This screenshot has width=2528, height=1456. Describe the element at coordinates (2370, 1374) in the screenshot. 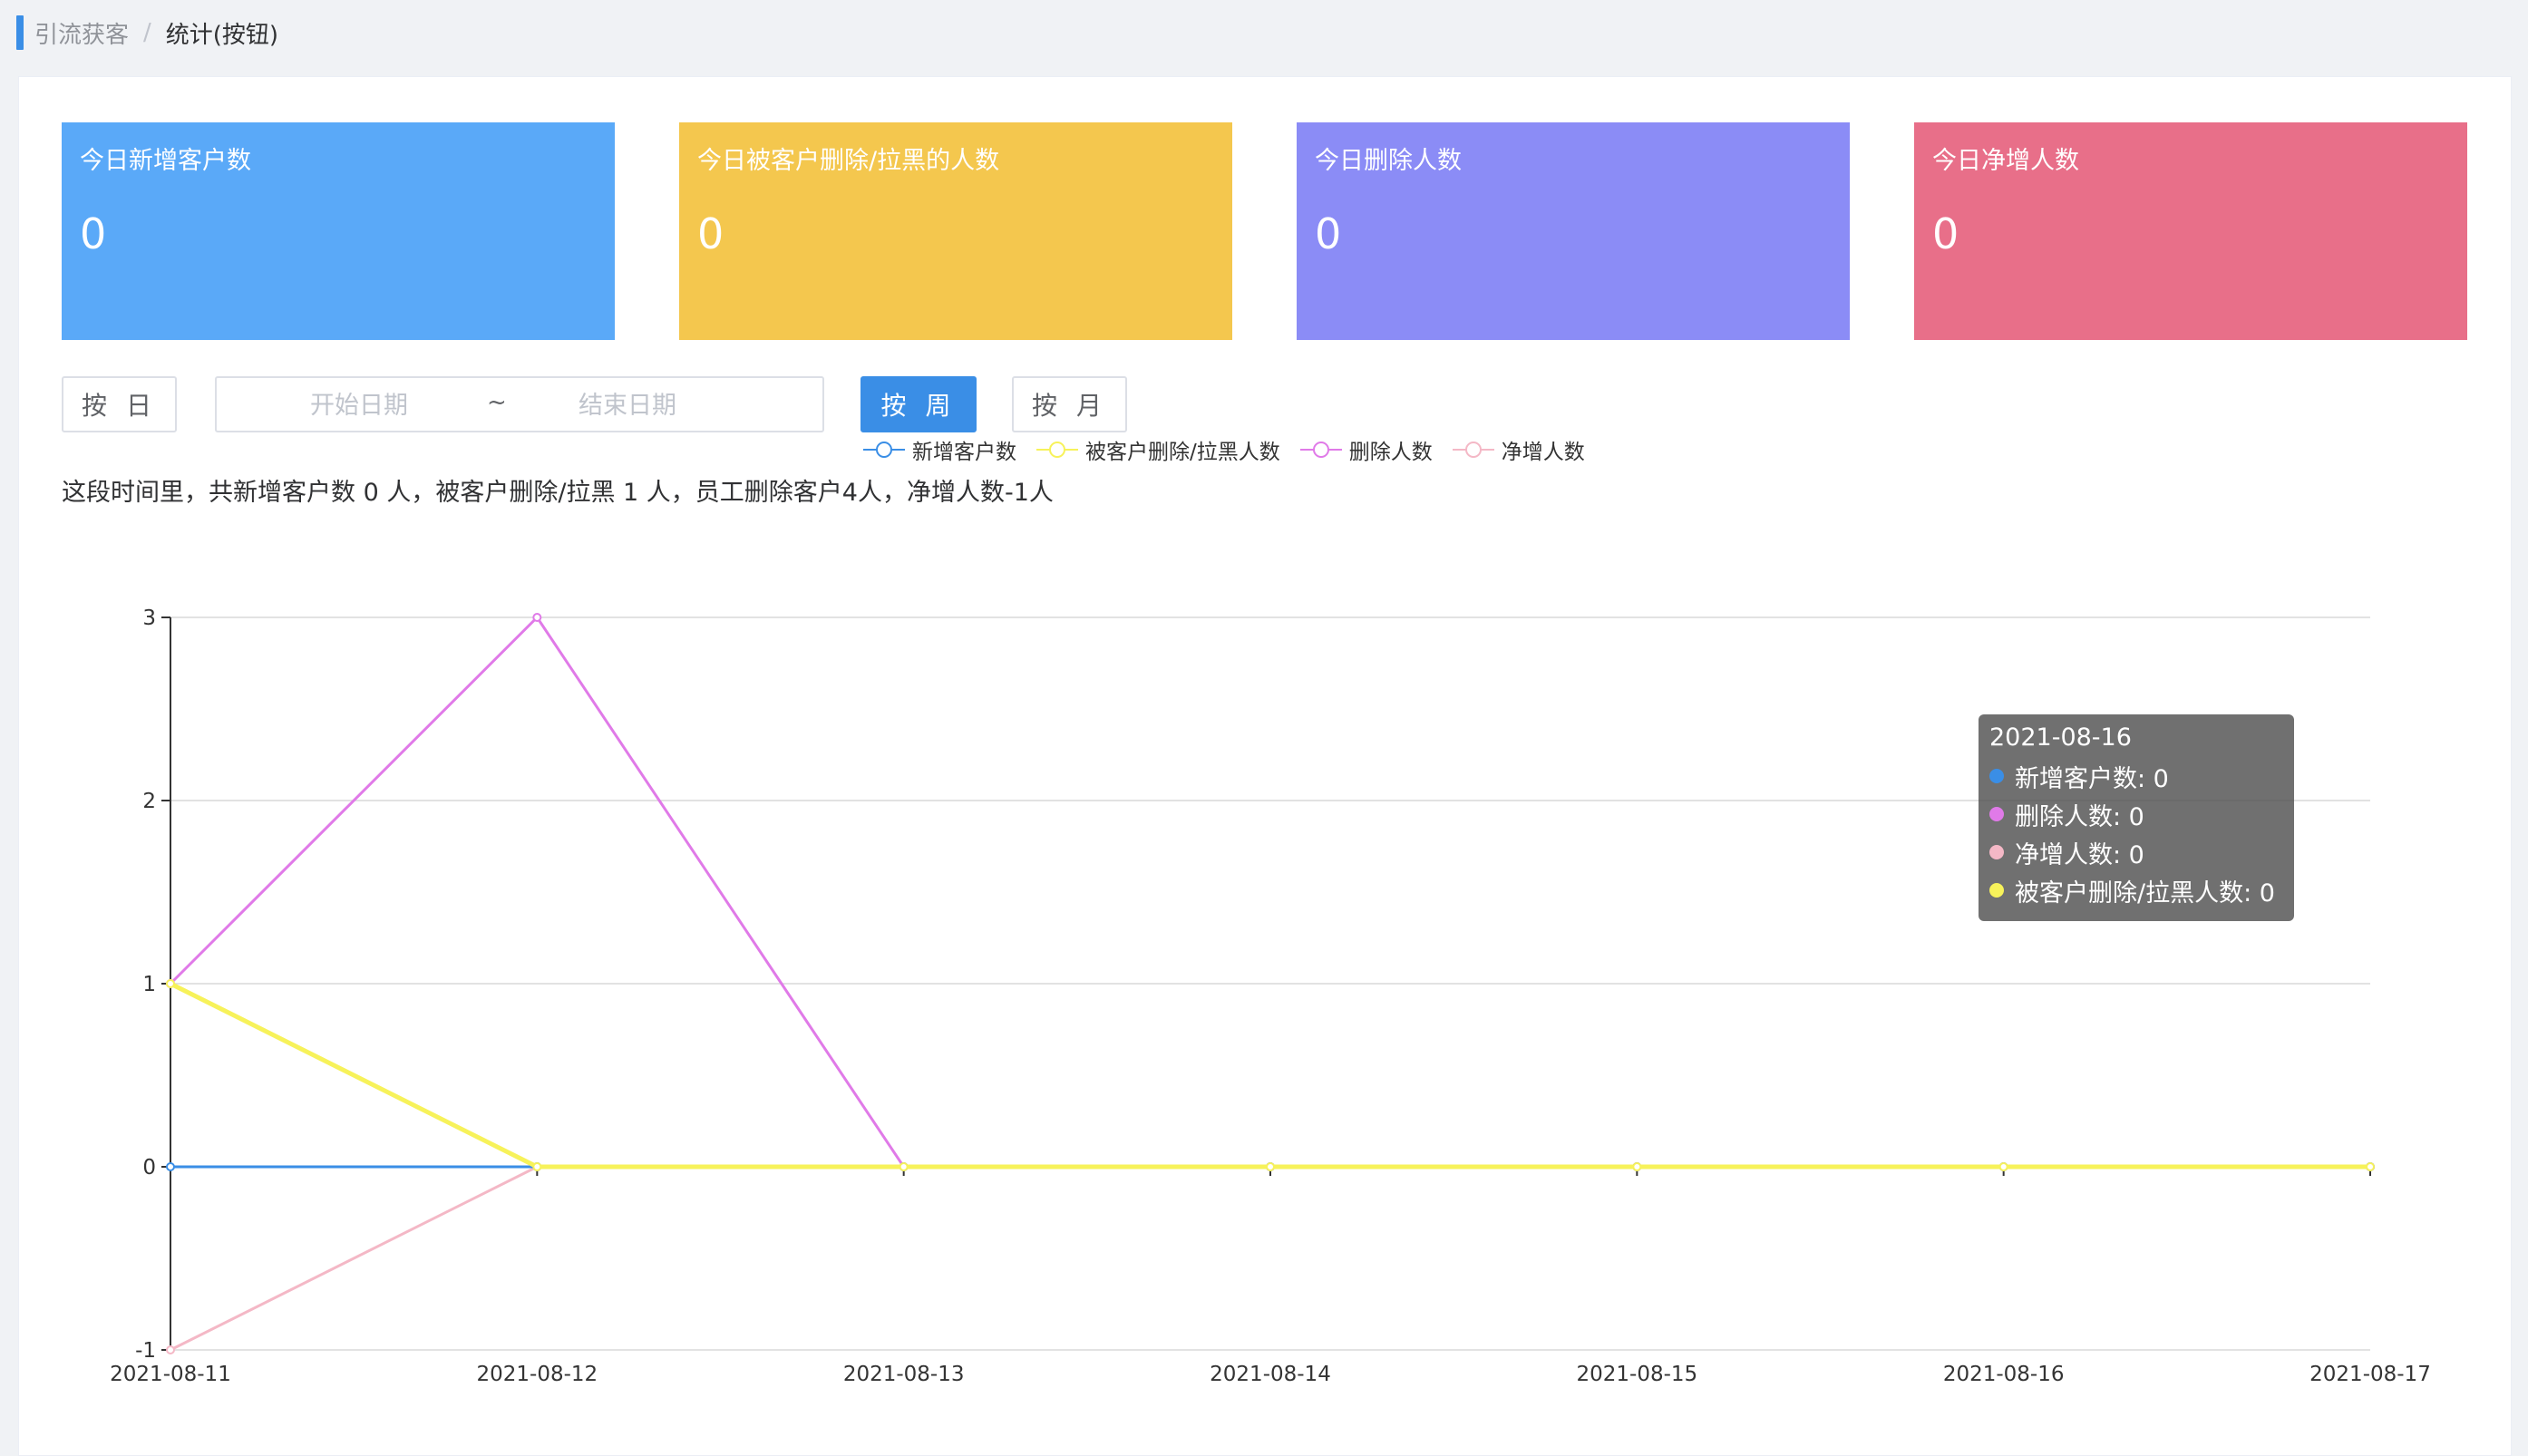

I see `x-tick-label: 2021-08-17` at that location.